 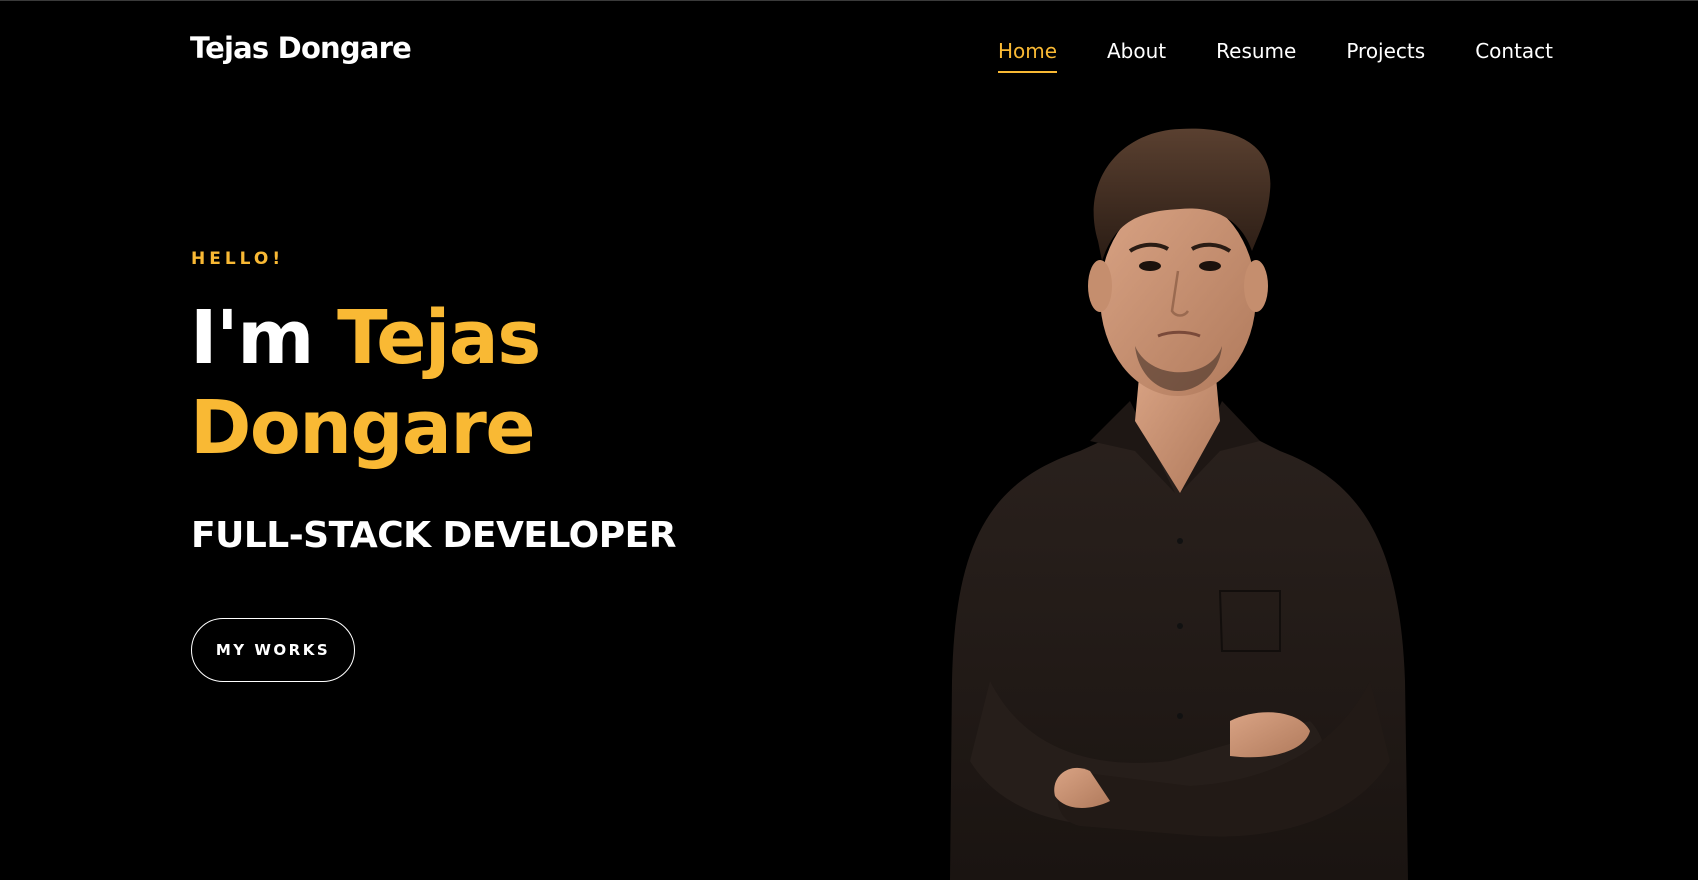 What do you see at coordinates (238, 259) in the screenshot?
I see `hero-greeting: HELLO!` at bounding box center [238, 259].